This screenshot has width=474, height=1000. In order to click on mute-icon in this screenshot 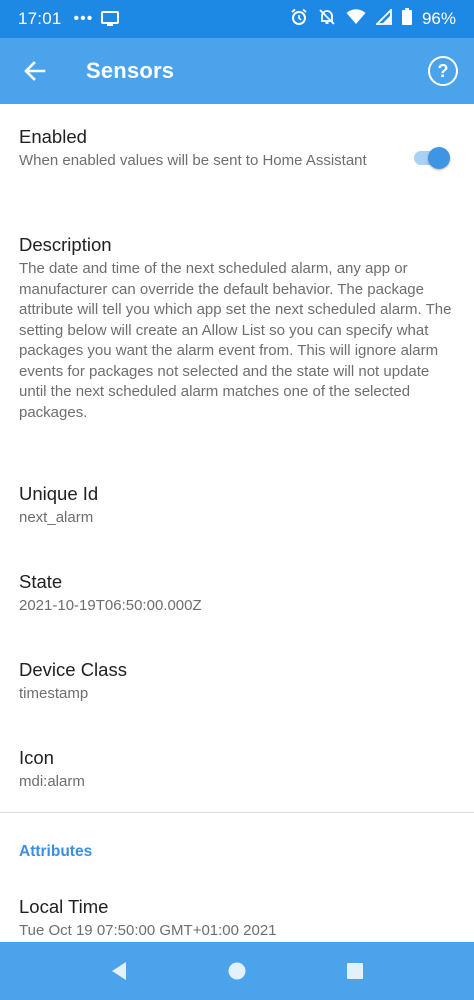, I will do `click(327, 19)`.